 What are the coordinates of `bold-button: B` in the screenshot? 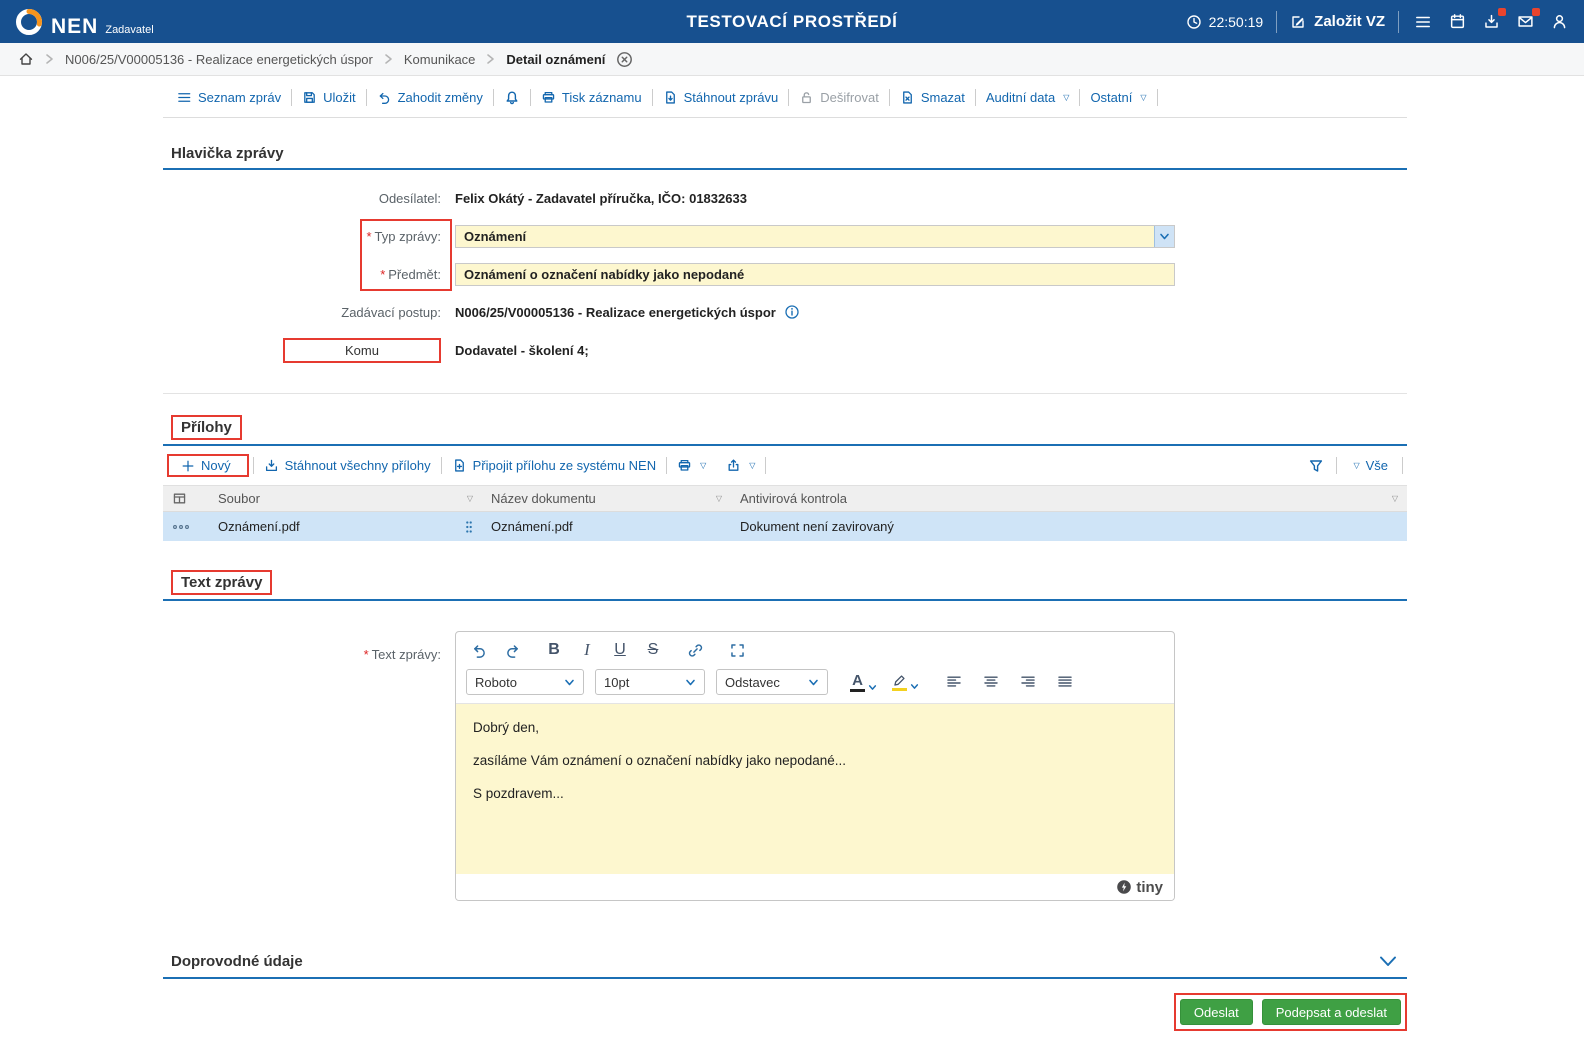 It's located at (554, 650).